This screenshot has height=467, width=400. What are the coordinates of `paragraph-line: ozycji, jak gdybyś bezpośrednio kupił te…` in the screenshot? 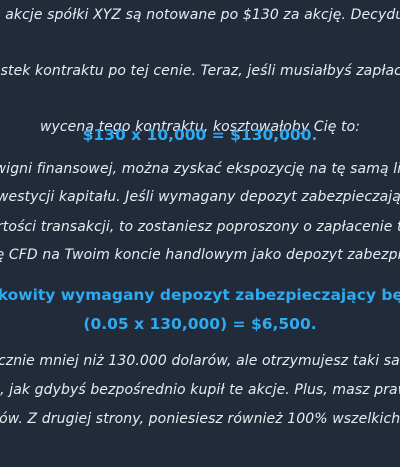 It's located at (200, 390).